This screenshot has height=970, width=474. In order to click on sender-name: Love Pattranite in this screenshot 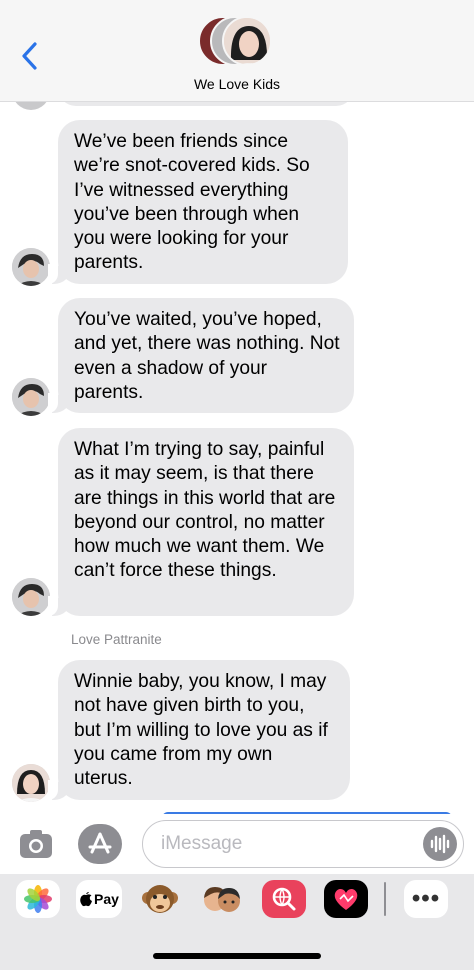, I will do `click(116, 639)`.